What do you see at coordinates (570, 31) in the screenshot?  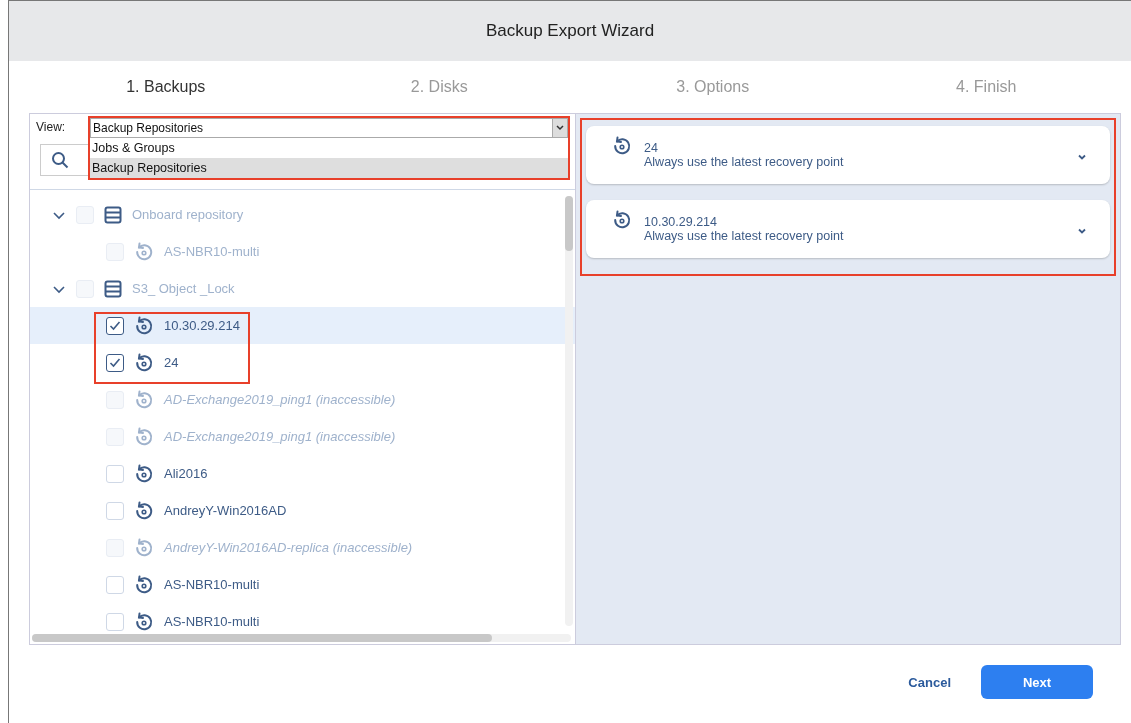 I see `window-title: Backup Export Wizard` at bounding box center [570, 31].